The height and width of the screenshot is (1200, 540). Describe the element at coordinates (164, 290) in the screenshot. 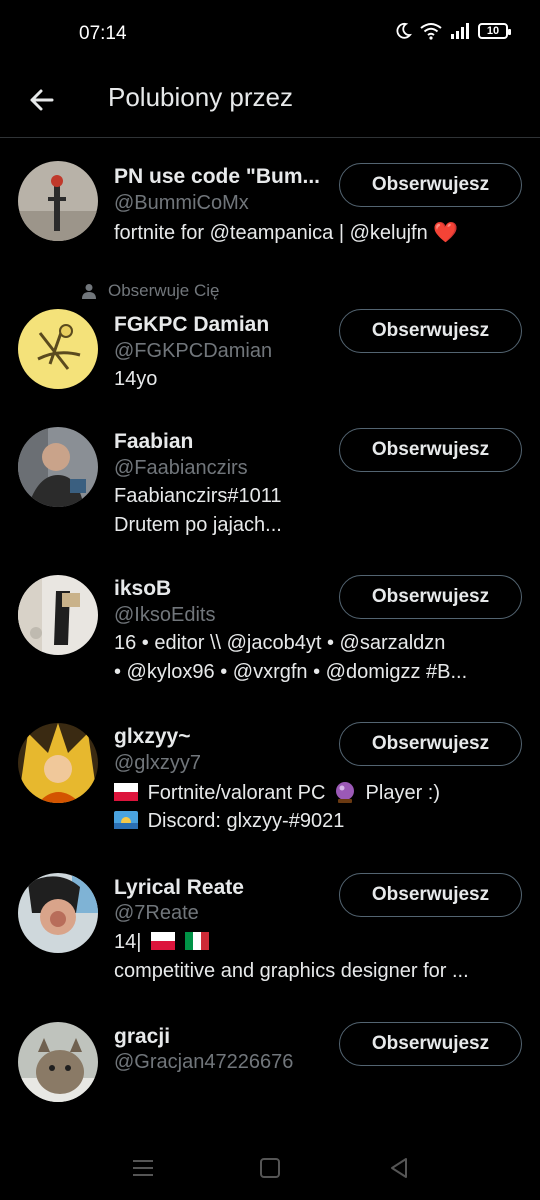

I see `follows-you-label: Obserwuje Cię` at that location.